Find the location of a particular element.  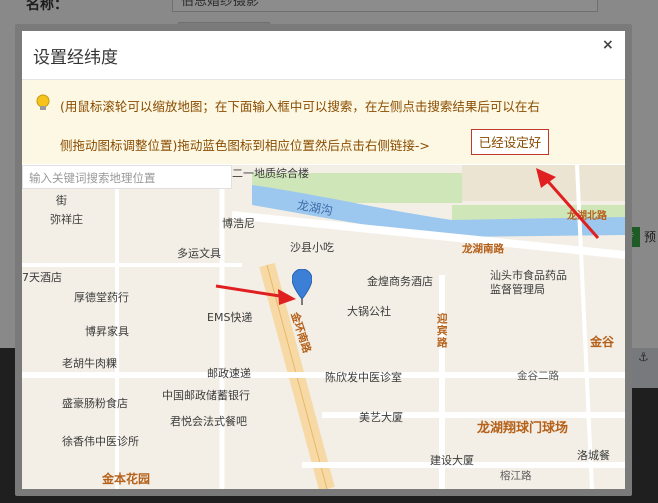

map-label: 中国邮政储蓄银行 is located at coordinates (206, 395).